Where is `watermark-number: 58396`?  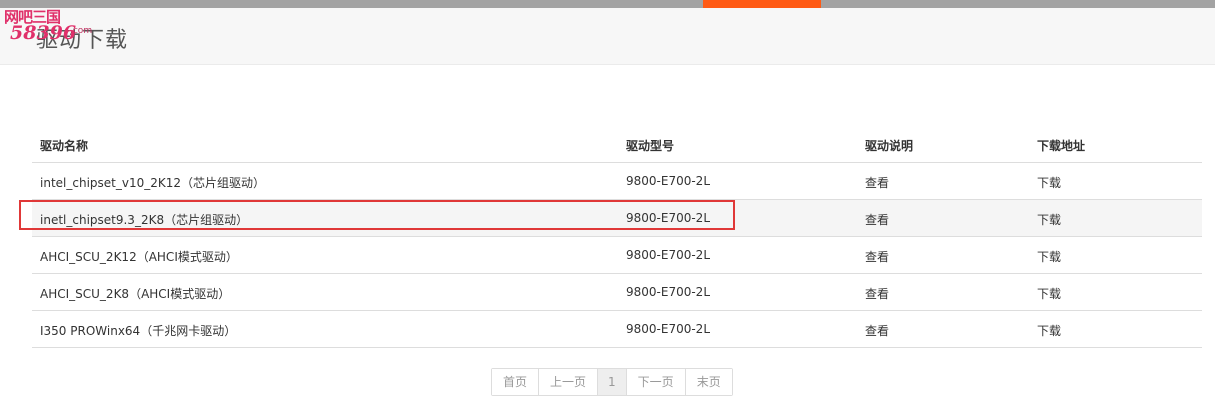 watermark-number: 58396 is located at coordinates (43, 33).